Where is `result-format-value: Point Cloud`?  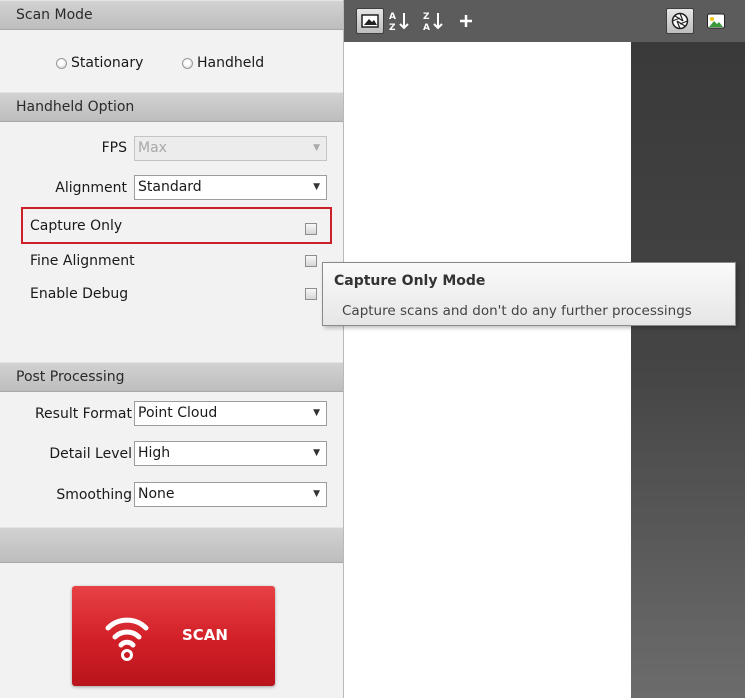 result-format-value: Point Cloud is located at coordinates (178, 413).